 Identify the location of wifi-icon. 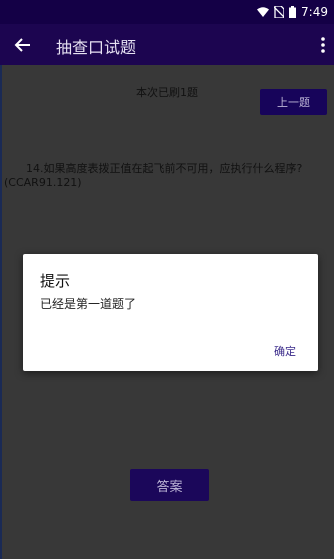
(263, 12).